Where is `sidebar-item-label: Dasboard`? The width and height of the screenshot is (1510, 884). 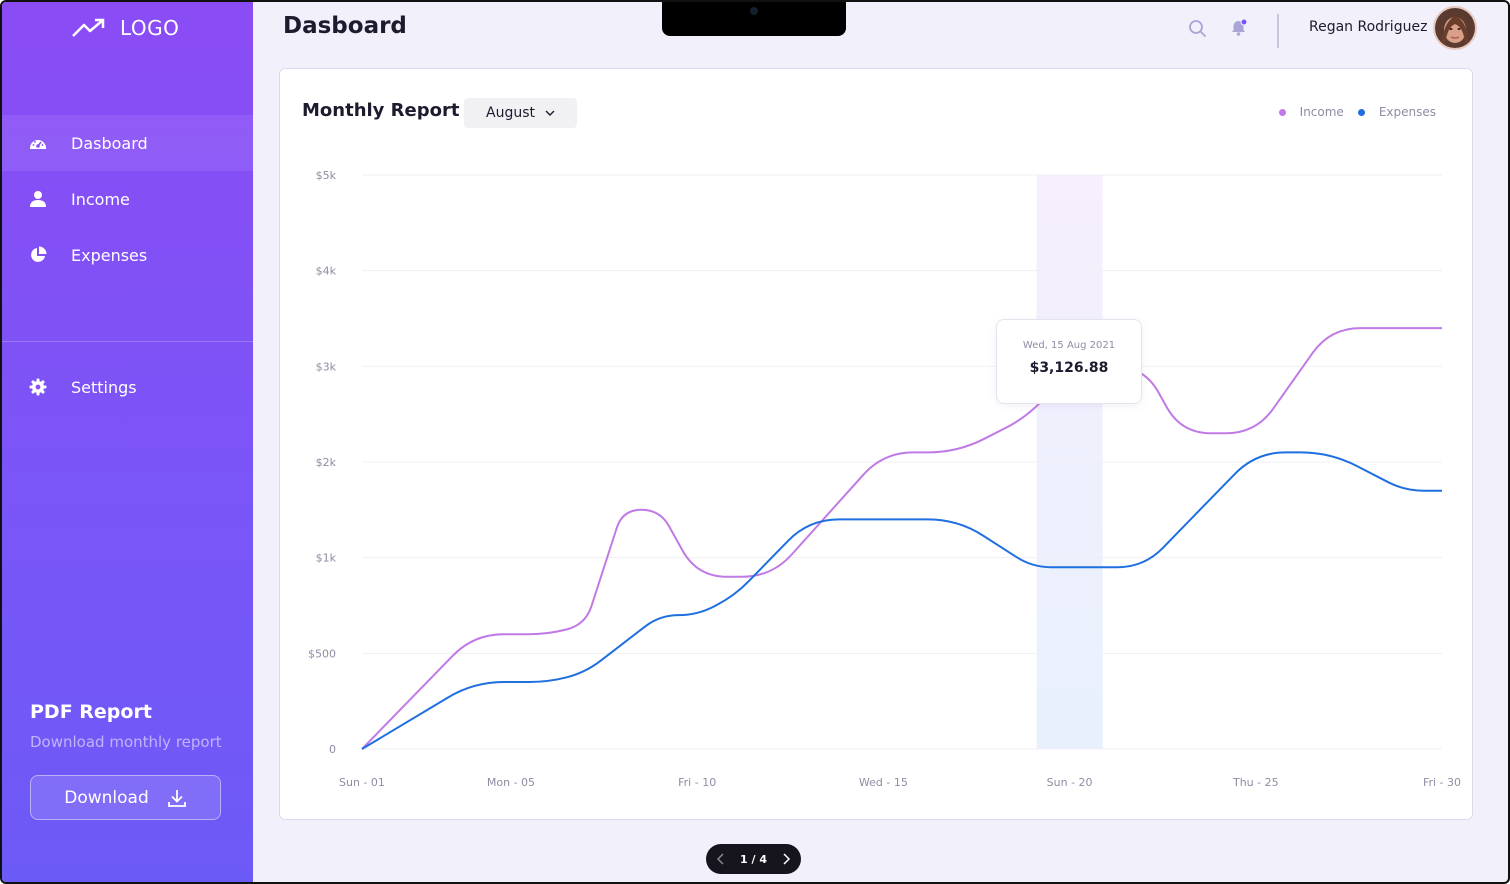
sidebar-item-label: Dasboard is located at coordinates (109, 143).